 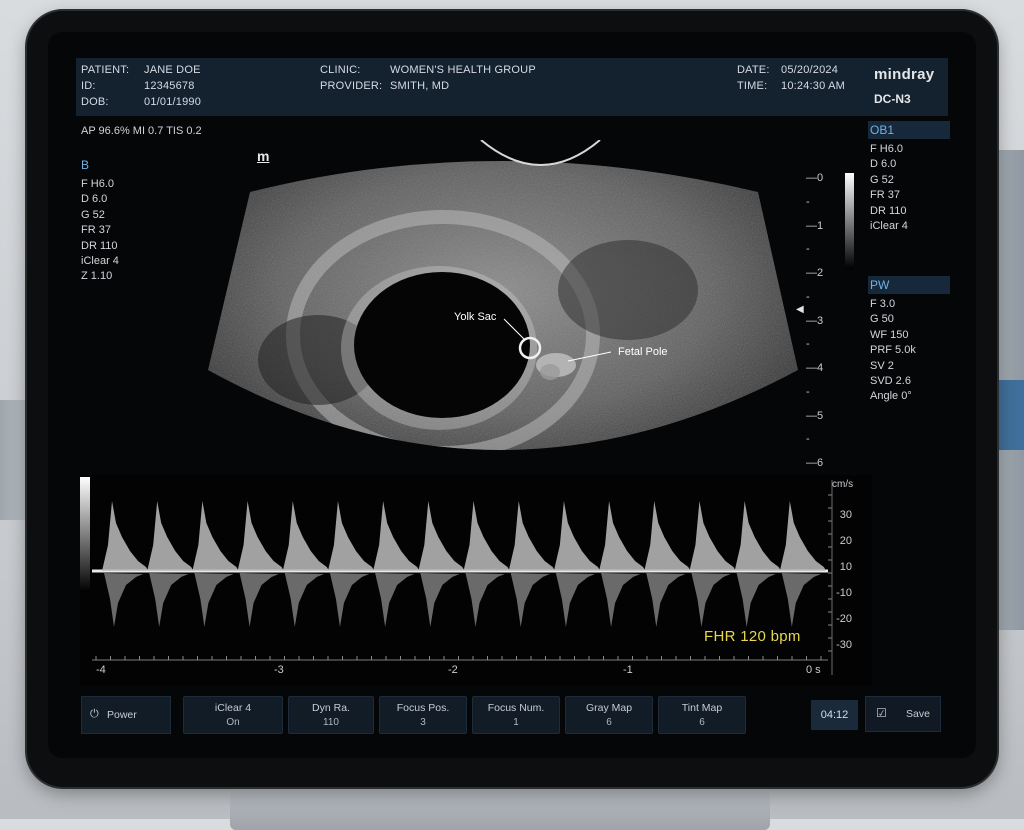 What do you see at coordinates (122, 715) in the screenshot?
I see `power-label: Power` at bounding box center [122, 715].